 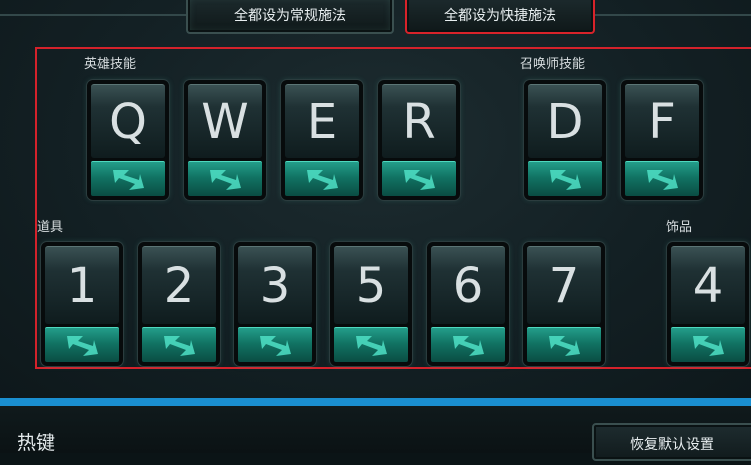 I want to click on trinket-key-4-label: 4, so click(x=708, y=285).